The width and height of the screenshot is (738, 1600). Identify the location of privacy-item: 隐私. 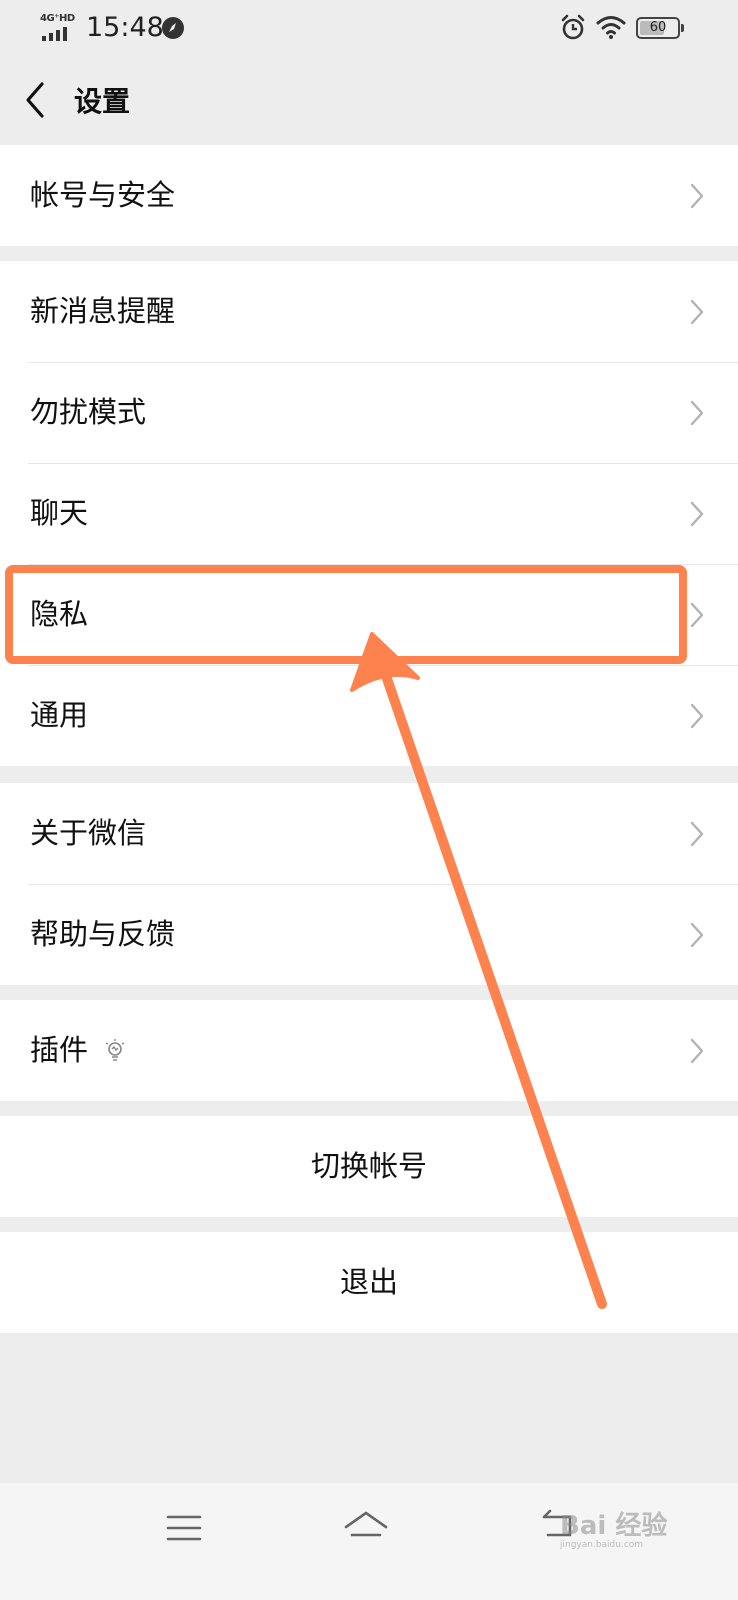
(369, 614).